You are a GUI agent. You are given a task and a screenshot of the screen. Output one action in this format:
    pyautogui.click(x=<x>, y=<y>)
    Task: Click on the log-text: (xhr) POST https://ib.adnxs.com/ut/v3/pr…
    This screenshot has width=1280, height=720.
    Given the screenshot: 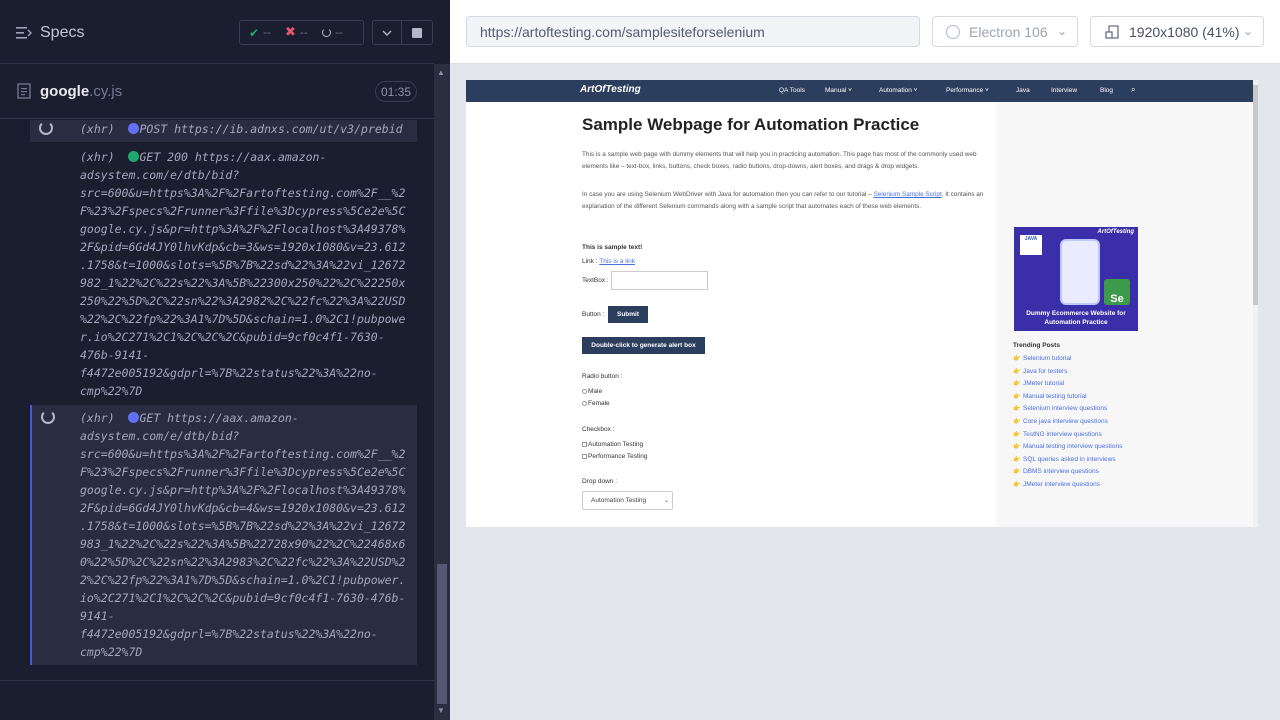 What is the action you would take?
    pyautogui.click(x=241, y=129)
    